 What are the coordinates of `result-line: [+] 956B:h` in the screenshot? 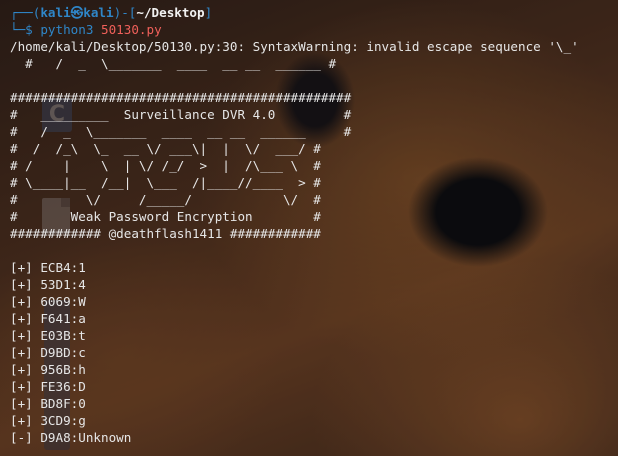 It's located at (48, 369).